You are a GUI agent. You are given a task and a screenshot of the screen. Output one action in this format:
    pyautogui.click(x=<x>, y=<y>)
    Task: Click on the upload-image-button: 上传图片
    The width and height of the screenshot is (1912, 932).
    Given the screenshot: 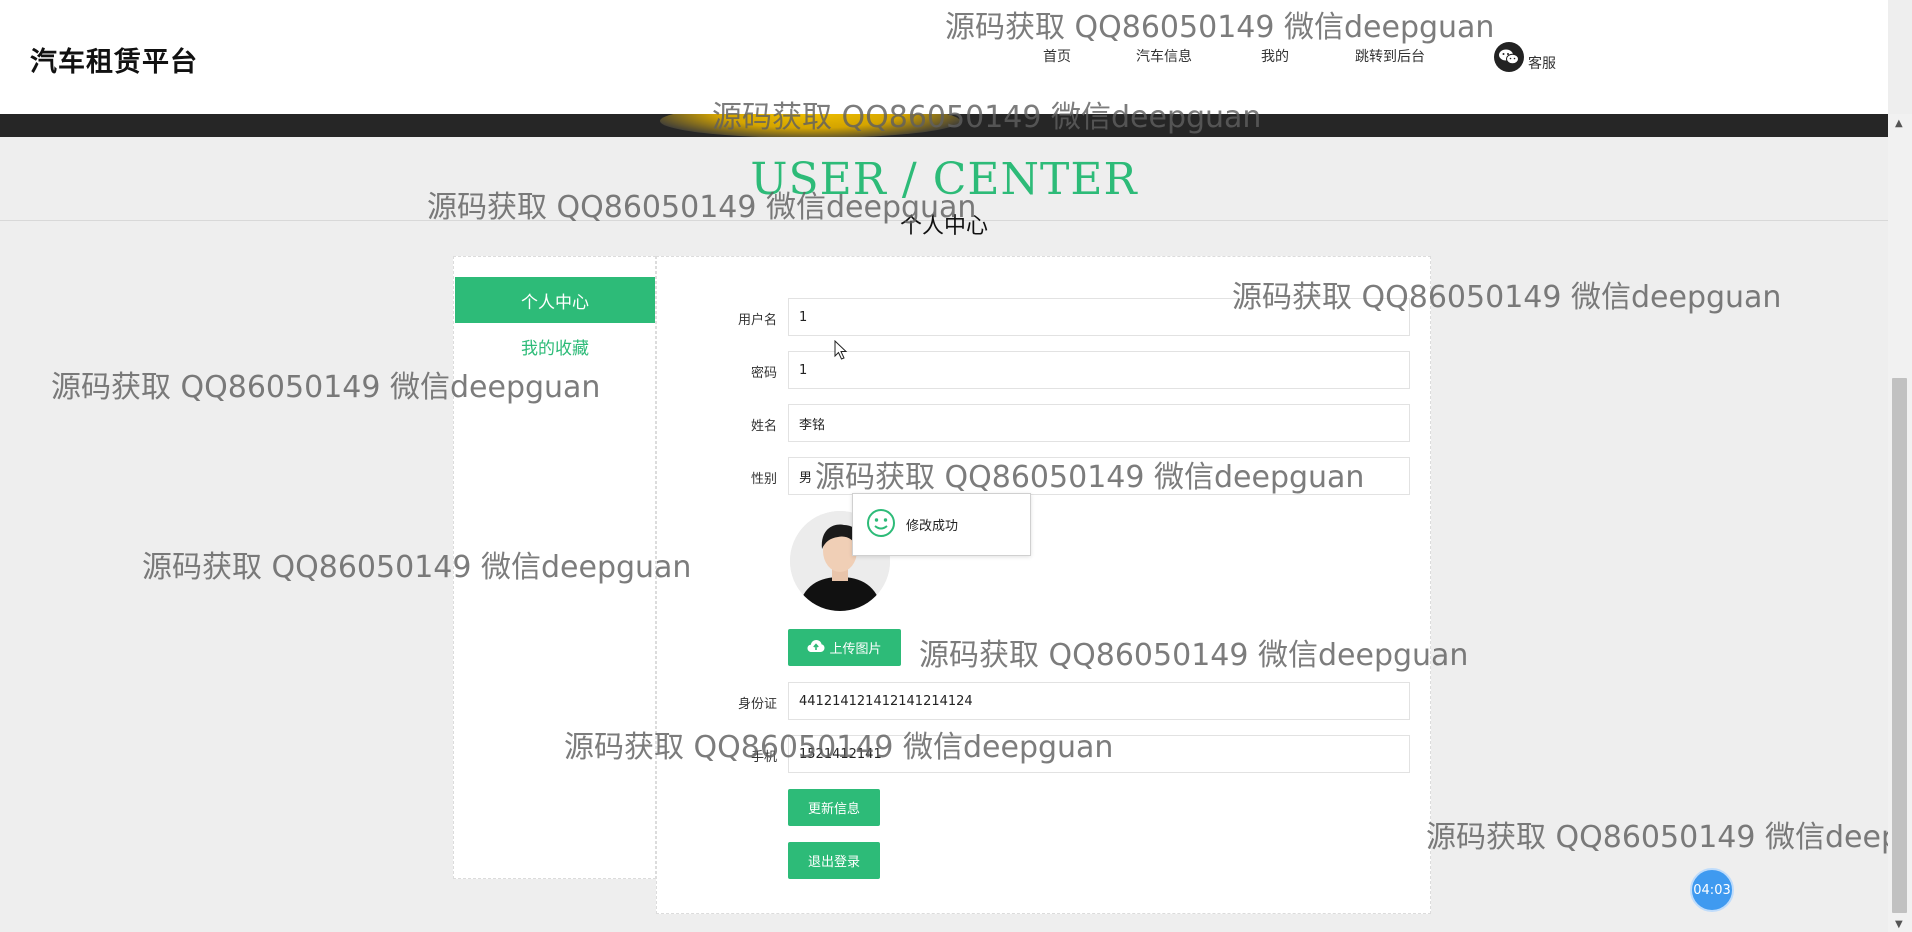 What is the action you would take?
    pyautogui.click(x=844, y=647)
    